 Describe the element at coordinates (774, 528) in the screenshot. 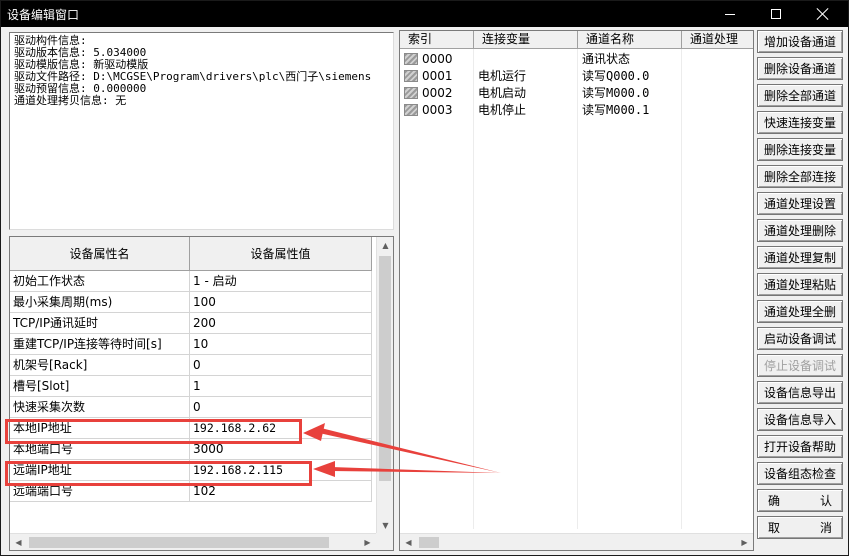

I see `cancel-label-left: 取` at that location.